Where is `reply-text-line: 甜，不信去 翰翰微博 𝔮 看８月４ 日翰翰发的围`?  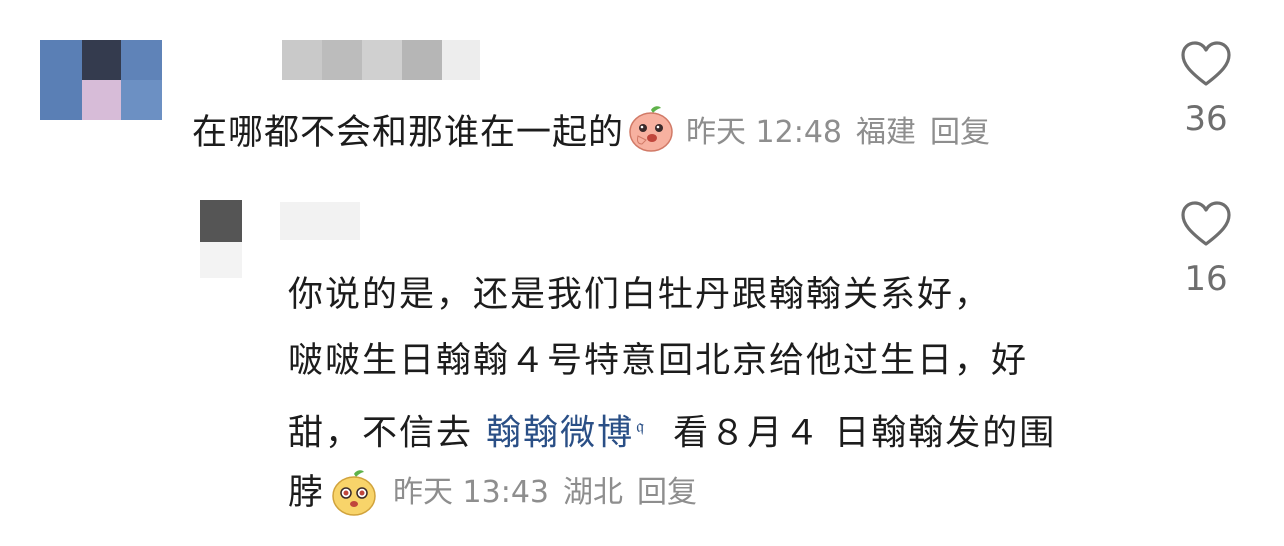
reply-text-line: 甜，不信去 翰翰微博 𝔮 看８月４ 日翰翰发的围 is located at coordinates (718, 427).